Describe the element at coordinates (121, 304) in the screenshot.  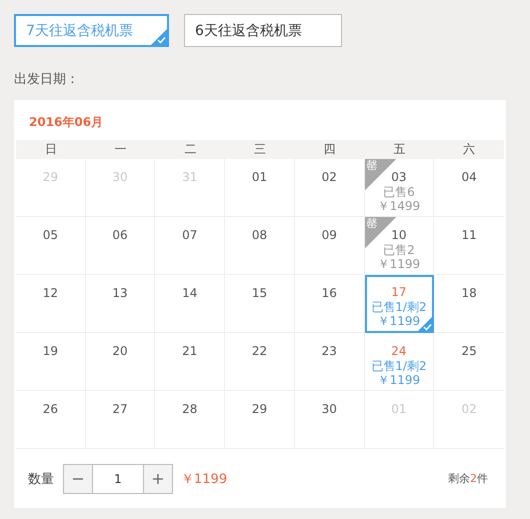
I see `calendar-day: 13` at that location.